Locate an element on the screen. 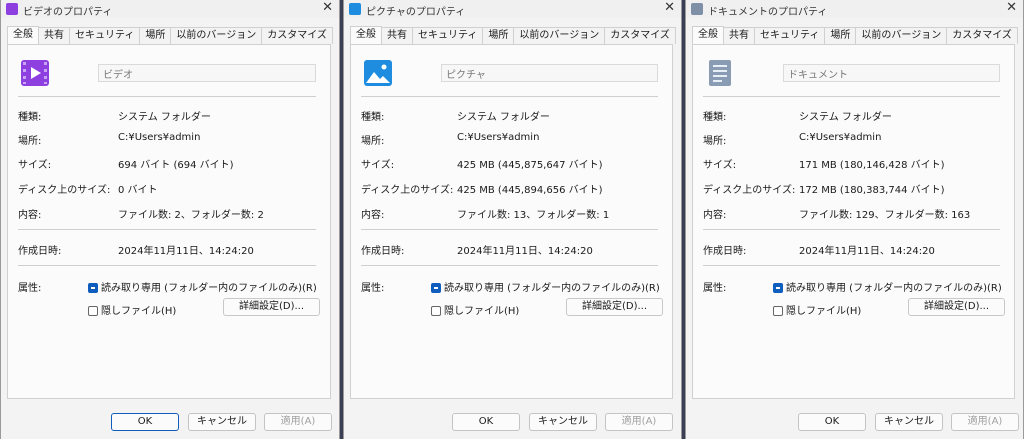 This screenshot has height=439, width=1024. size-value: 171 MB (180,146,428 バイト) is located at coordinates (872, 165).